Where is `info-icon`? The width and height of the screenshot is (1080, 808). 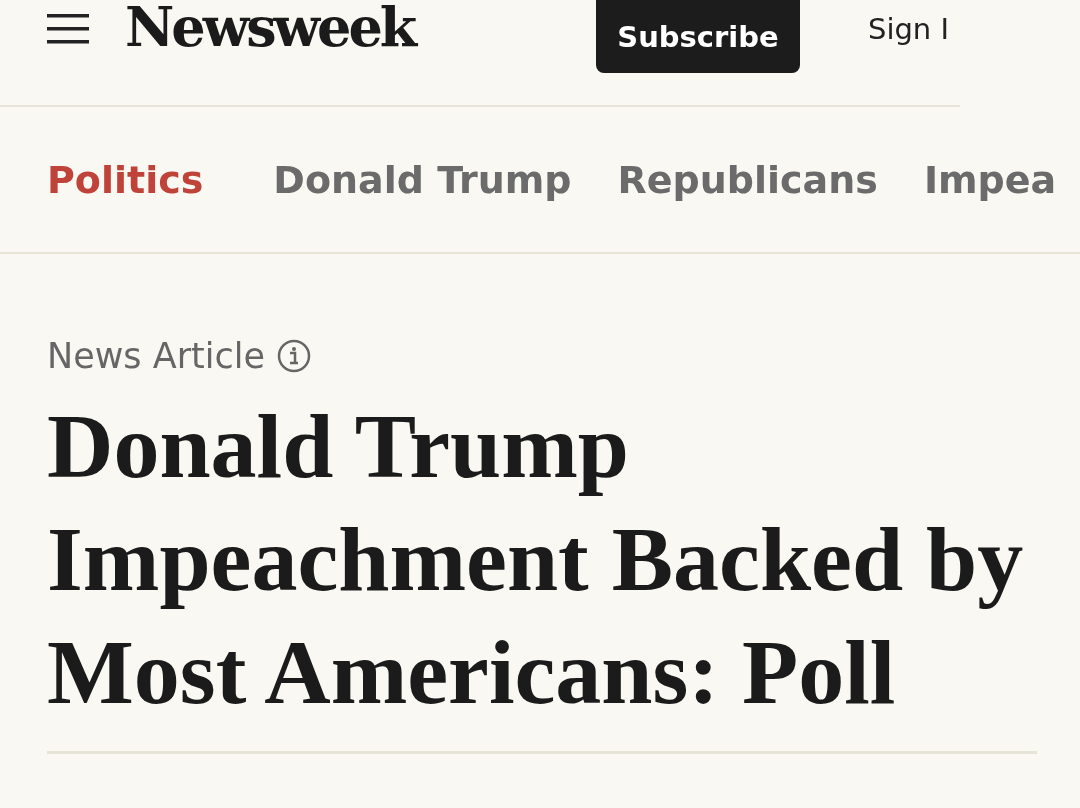
info-icon is located at coordinates (294, 356).